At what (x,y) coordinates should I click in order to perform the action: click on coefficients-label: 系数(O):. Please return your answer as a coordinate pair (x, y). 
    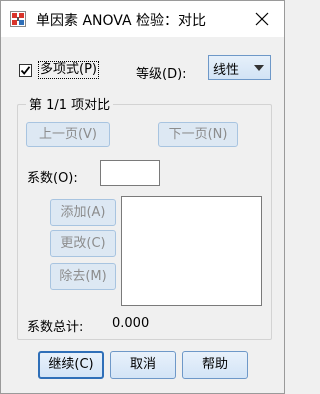
    Looking at the image, I should click on (52, 178).